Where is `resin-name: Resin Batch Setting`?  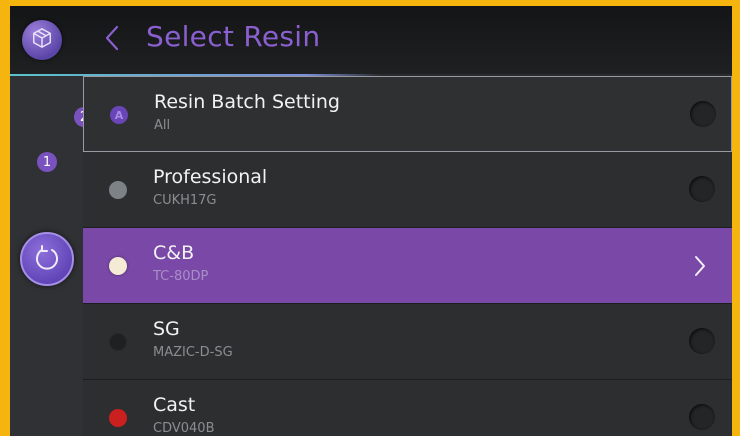 resin-name: Resin Batch Setting is located at coordinates (247, 102).